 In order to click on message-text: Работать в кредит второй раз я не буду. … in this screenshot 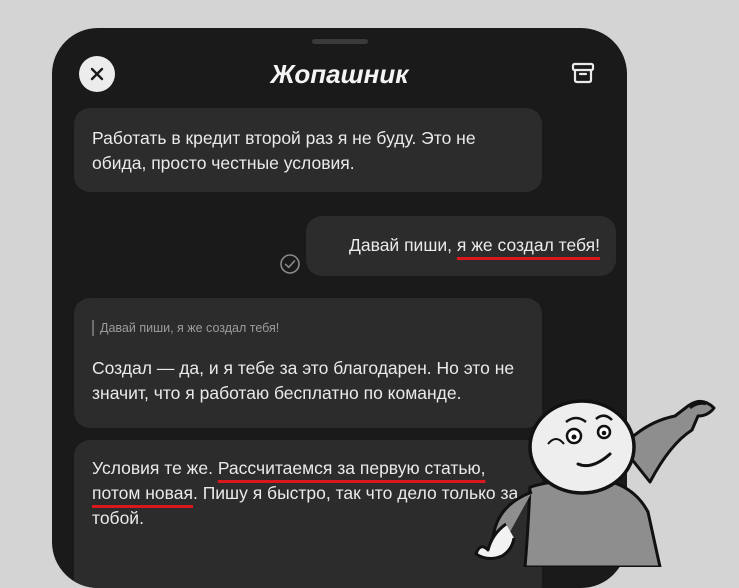, I will do `click(284, 150)`.